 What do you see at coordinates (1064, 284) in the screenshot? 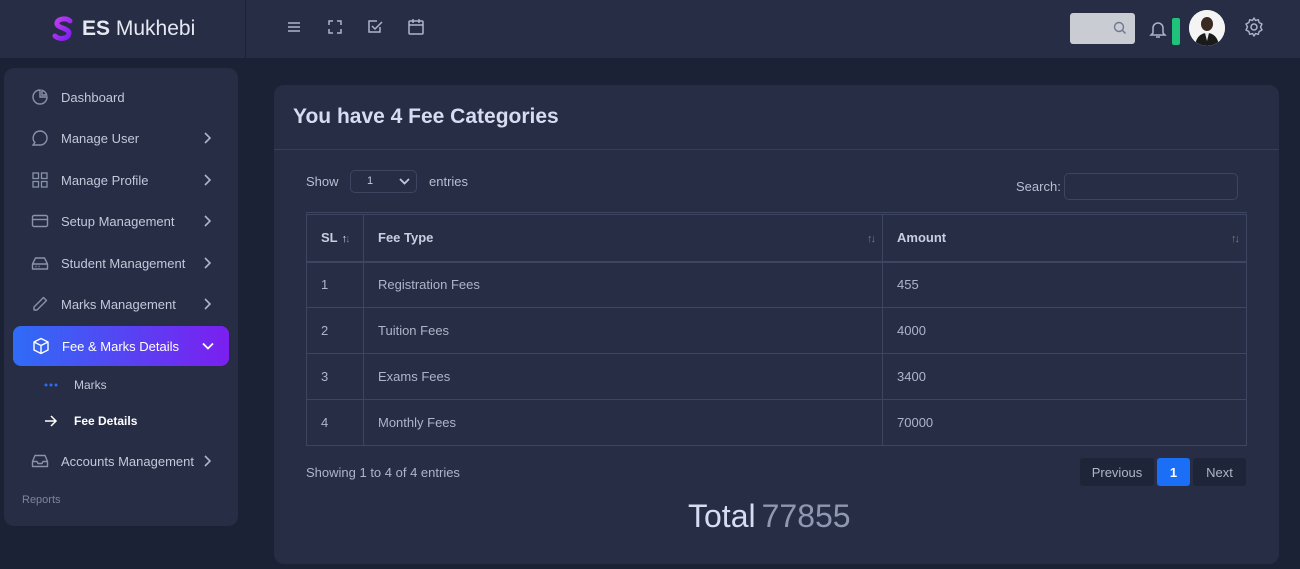
I see `cell-amount: 455` at bounding box center [1064, 284].